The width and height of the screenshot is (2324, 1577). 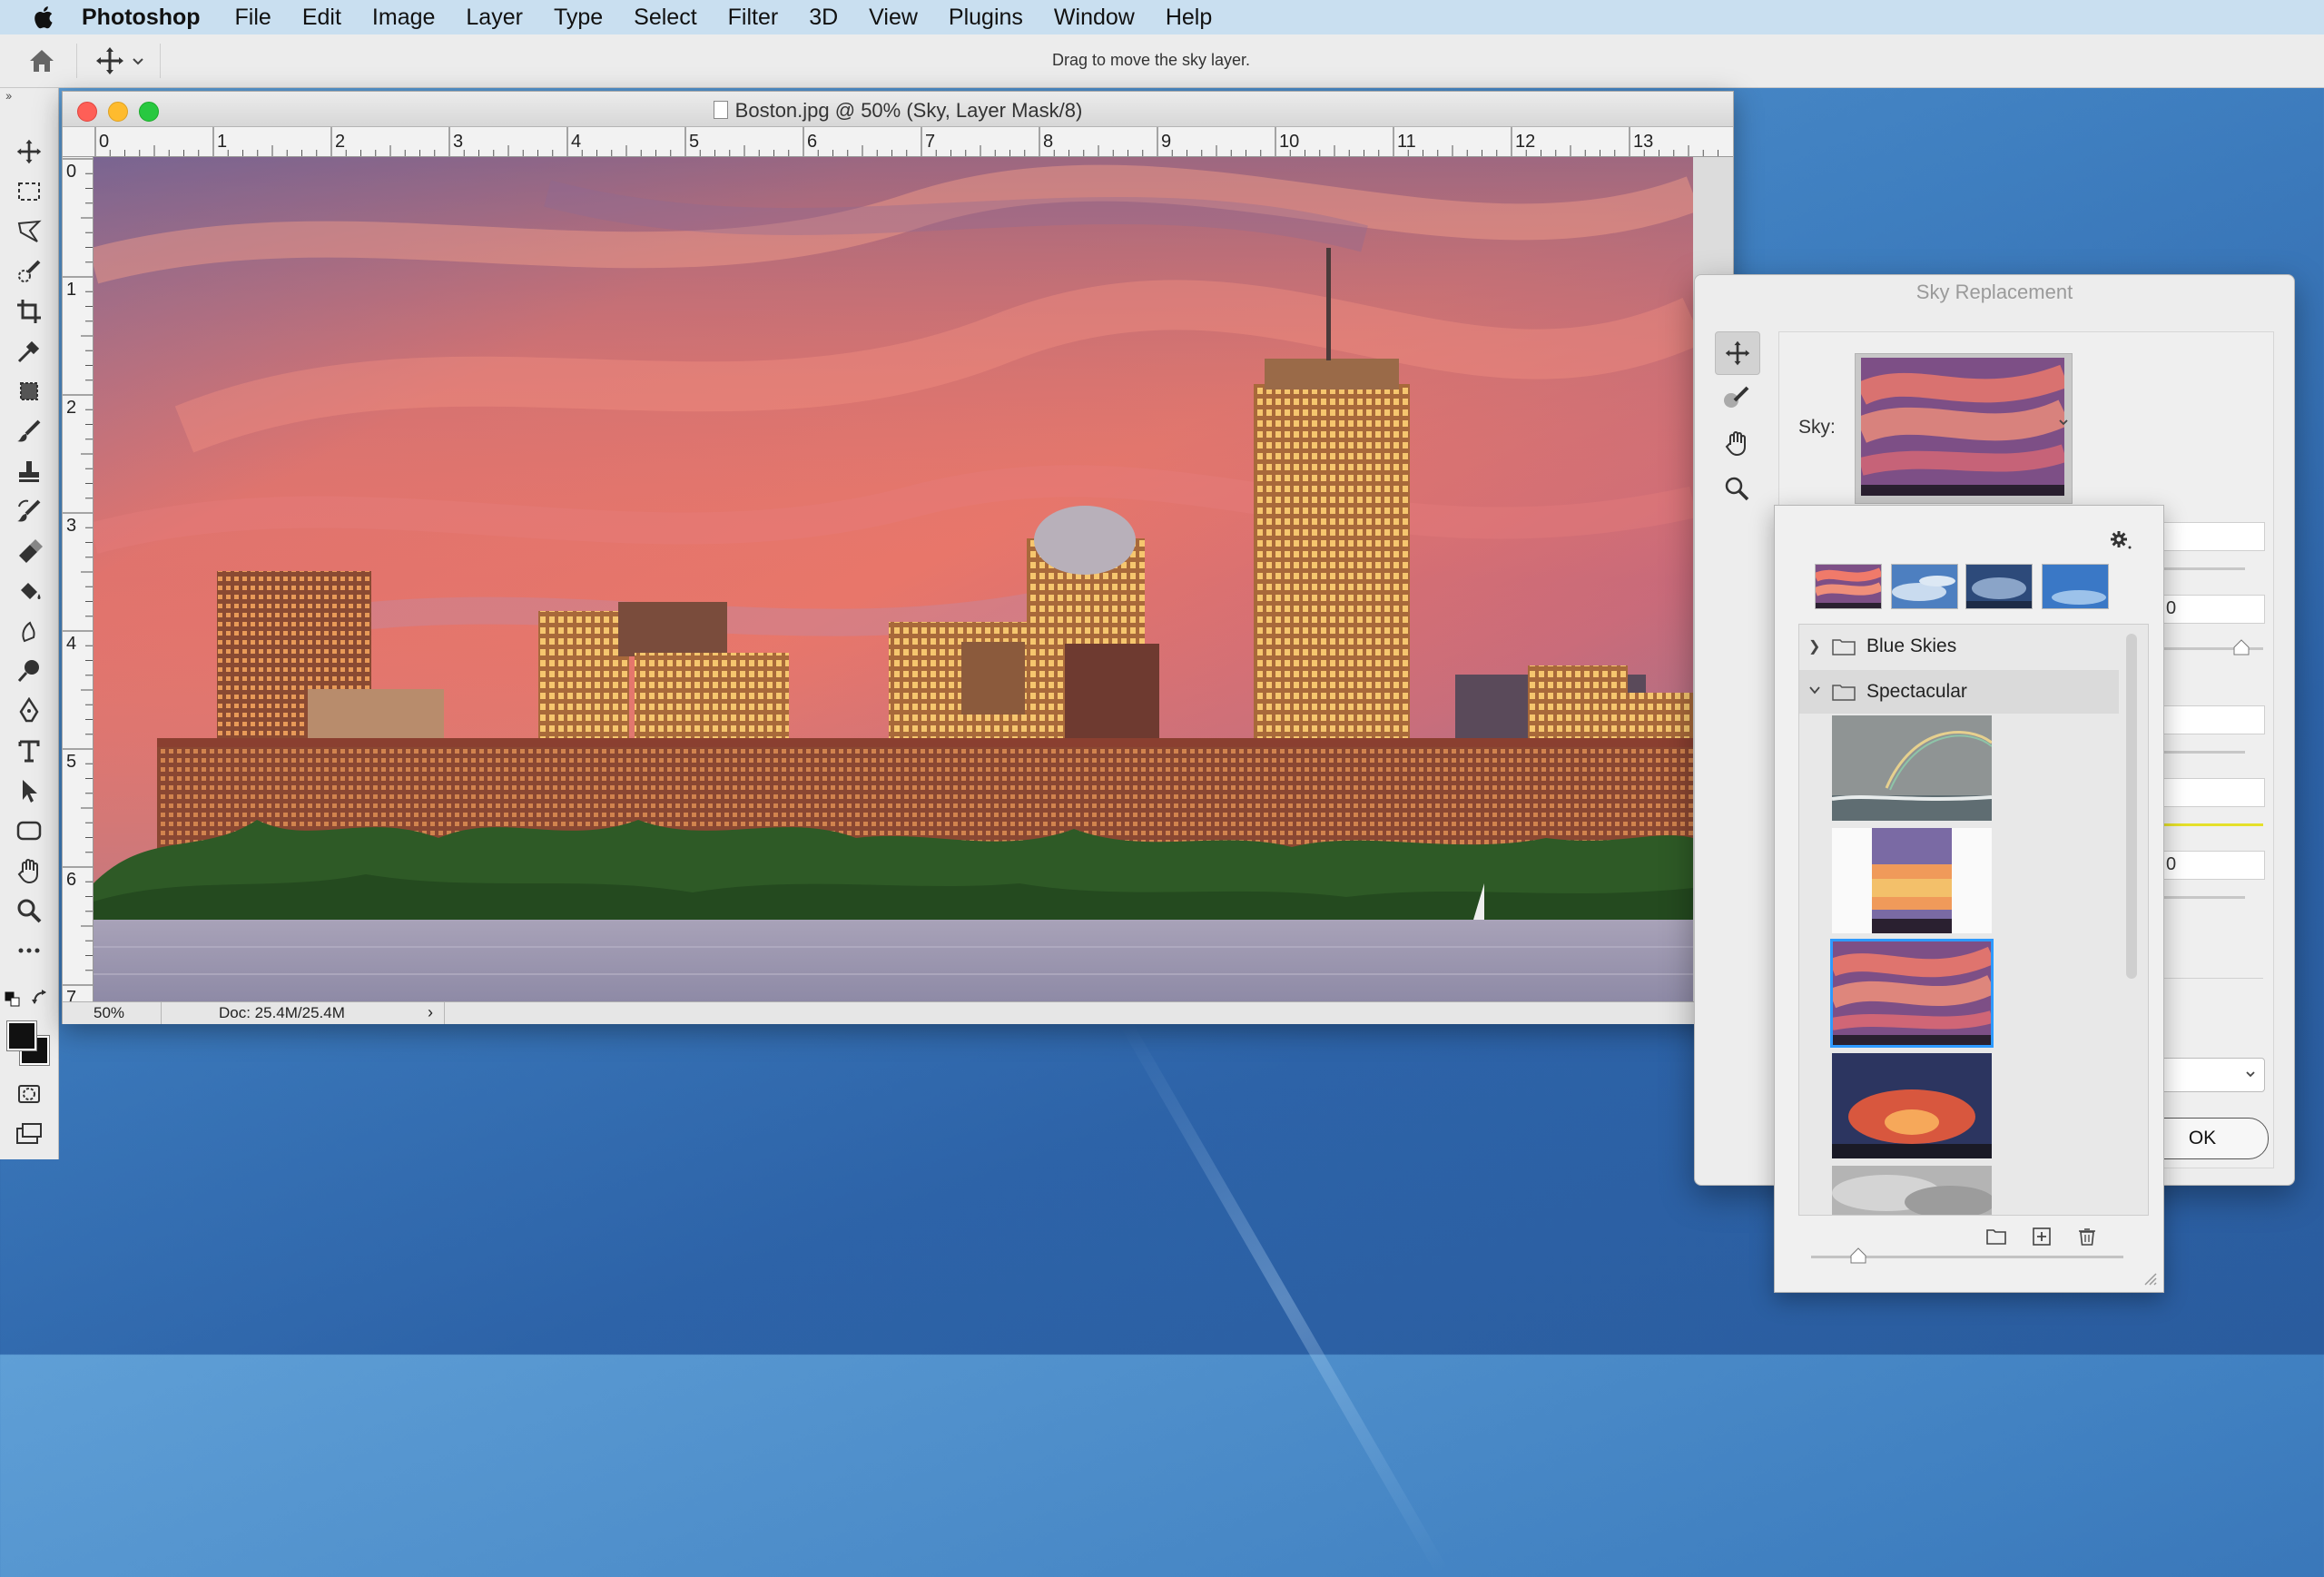 What do you see at coordinates (1912, 1191) in the screenshot?
I see `sky-thumb-cloudy` at bounding box center [1912, 1191].